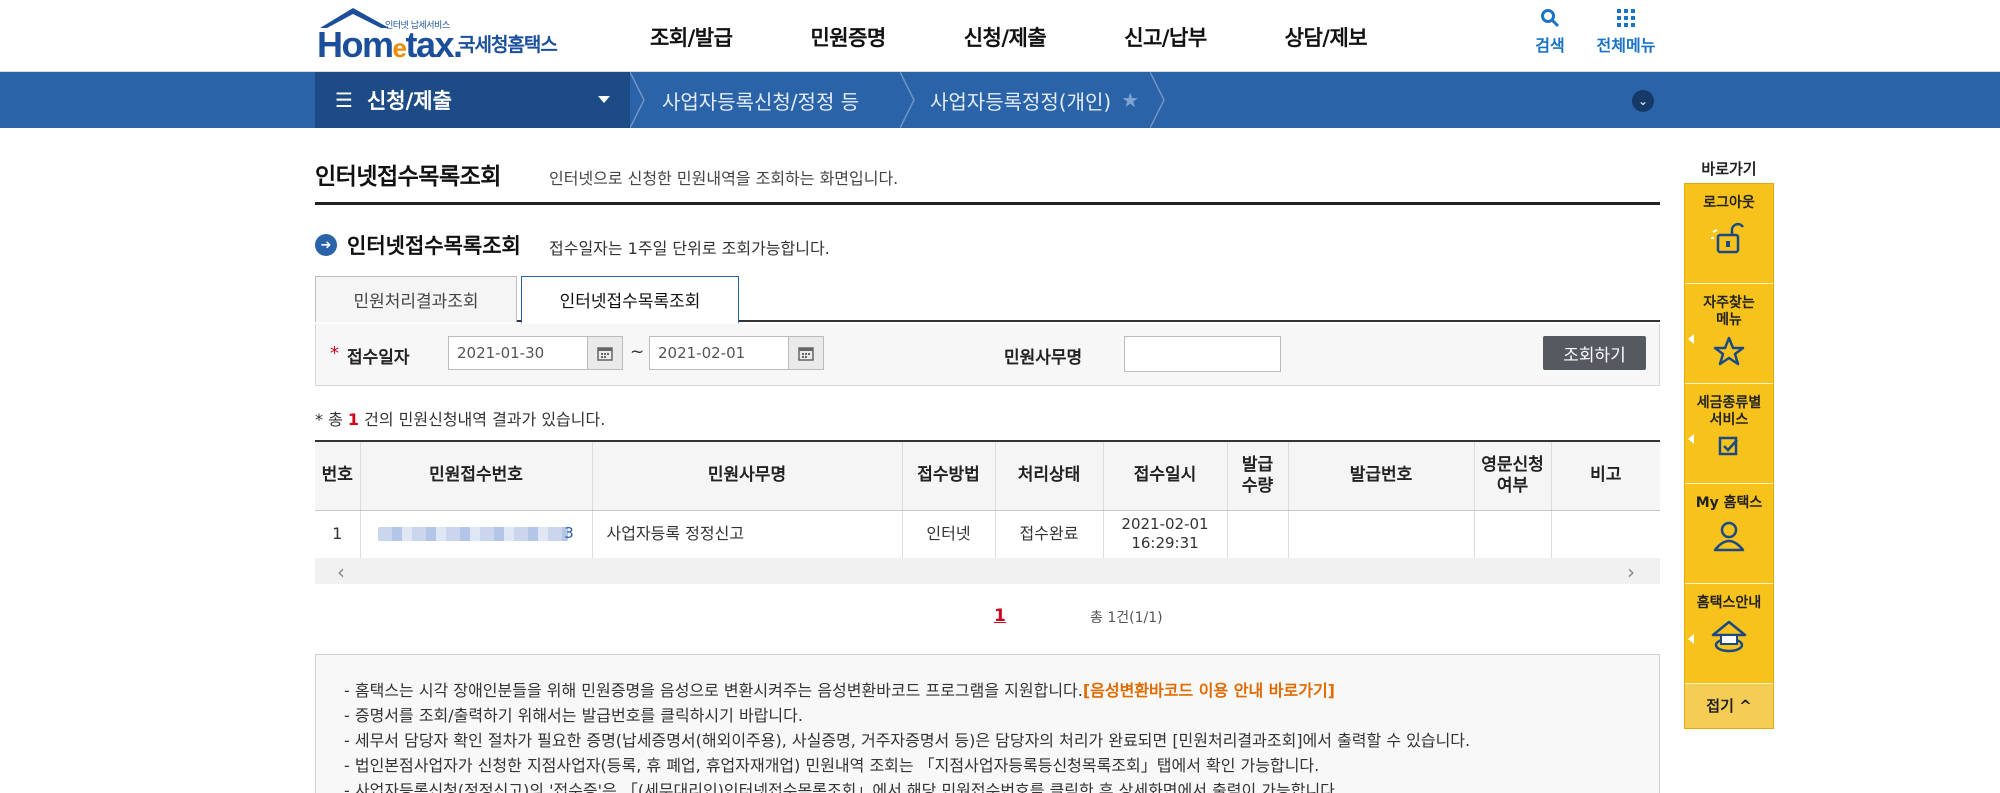 This screenshot has width=2000, height=793. What do you see at coordinates (1729, 203) in the screenshot?
I see `quick-label: 로그아웃` at bounding box center [1729, 203].